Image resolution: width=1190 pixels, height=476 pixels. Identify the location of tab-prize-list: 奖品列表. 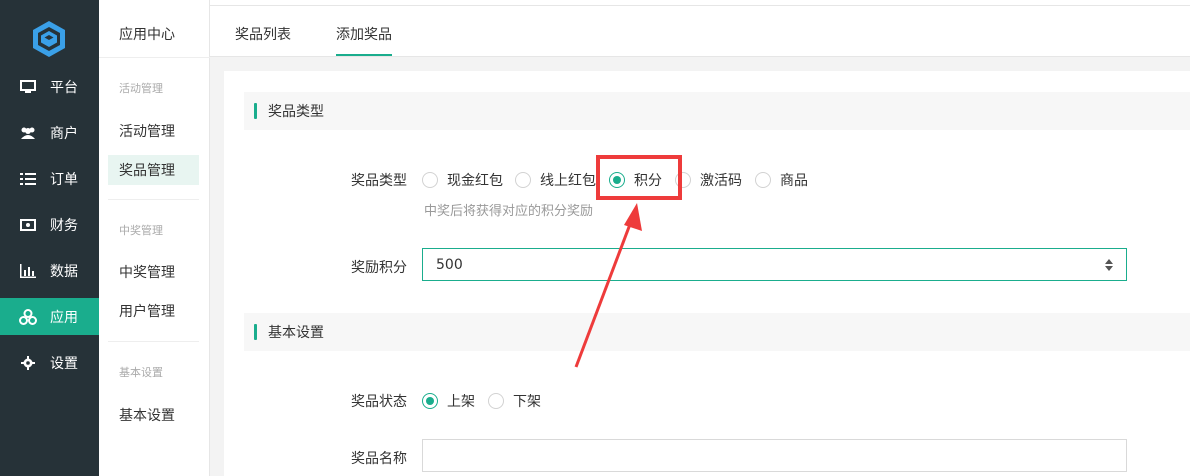
(263, 34).